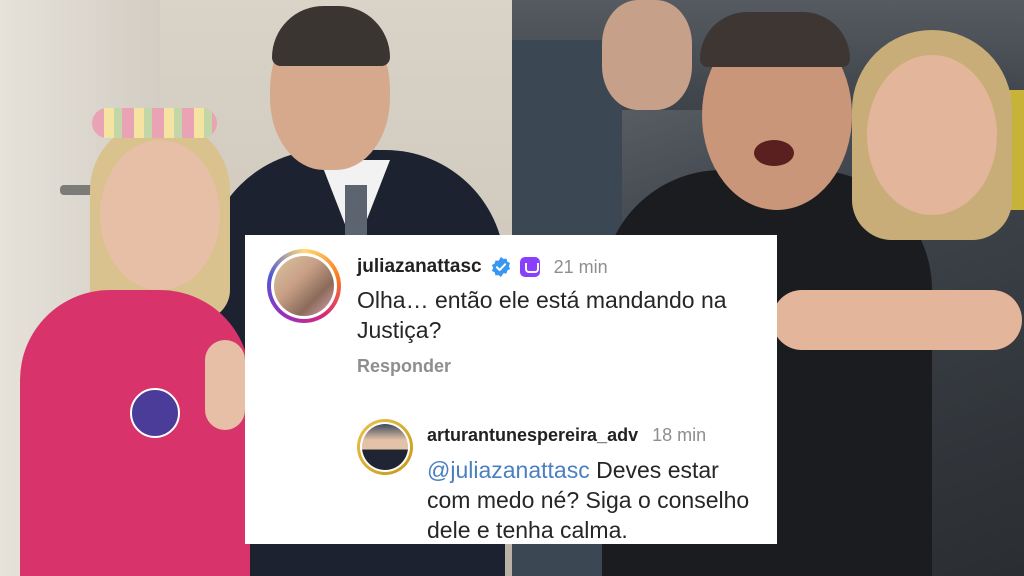 The width and height of the screenshot is (1024, 576). I want to click on reply-user-avatar, so click(385, 447).